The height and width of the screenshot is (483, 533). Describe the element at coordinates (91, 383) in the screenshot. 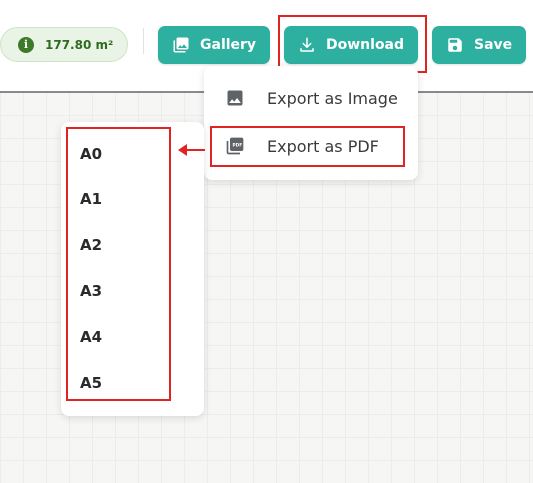

I see `paper-size-label: A5` at that location.